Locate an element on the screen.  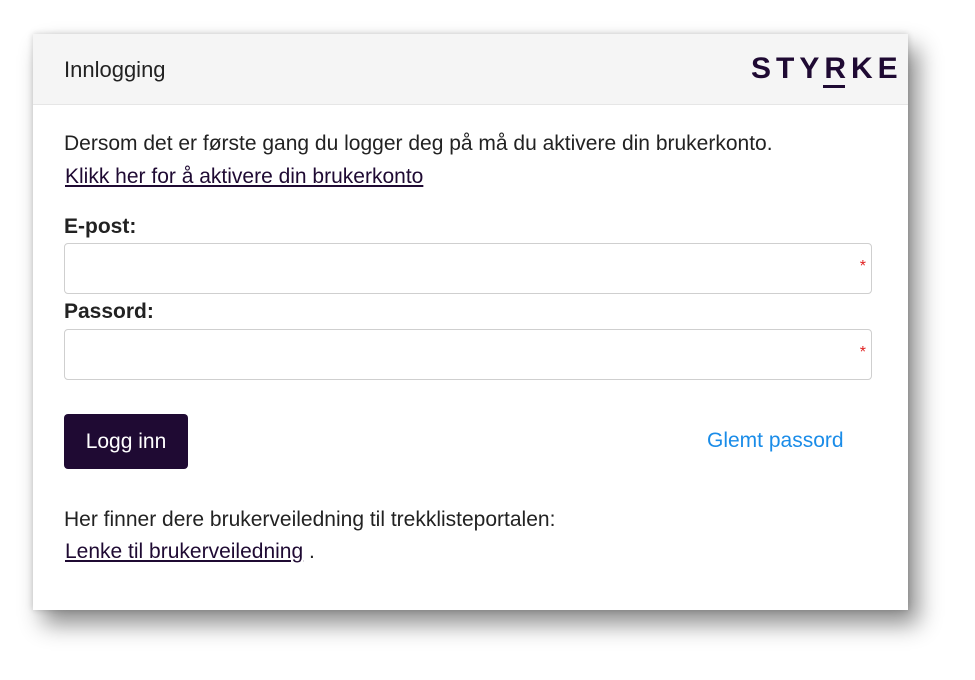
card-title: Innlogging is located at coordinates (115, 69).